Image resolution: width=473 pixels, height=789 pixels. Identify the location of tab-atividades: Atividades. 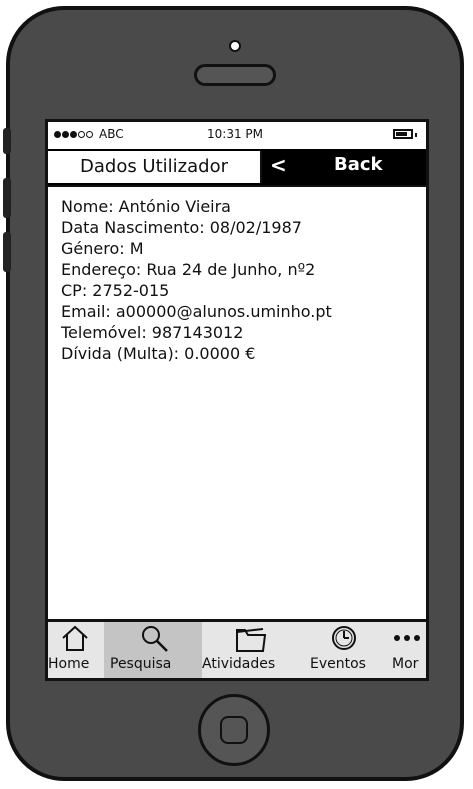
(253, 650).